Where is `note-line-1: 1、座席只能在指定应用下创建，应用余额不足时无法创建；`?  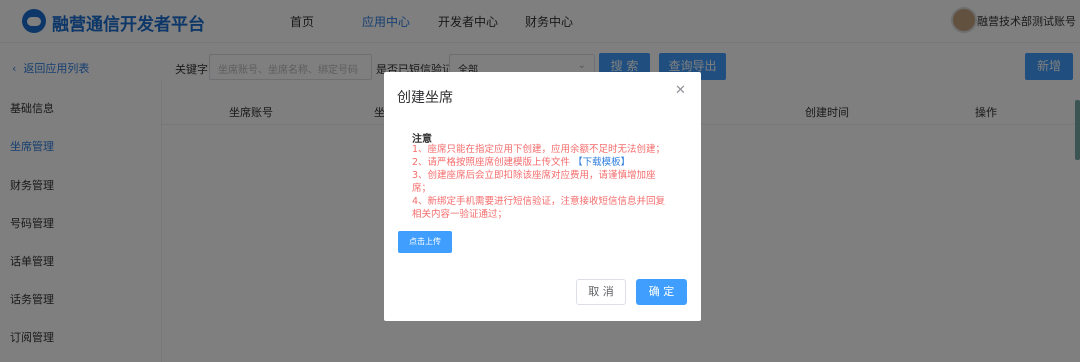 note-line-1: 1、座席只能在指定应用下创建，应用余额不足时无法创建； is located at coordinates (539, 149).